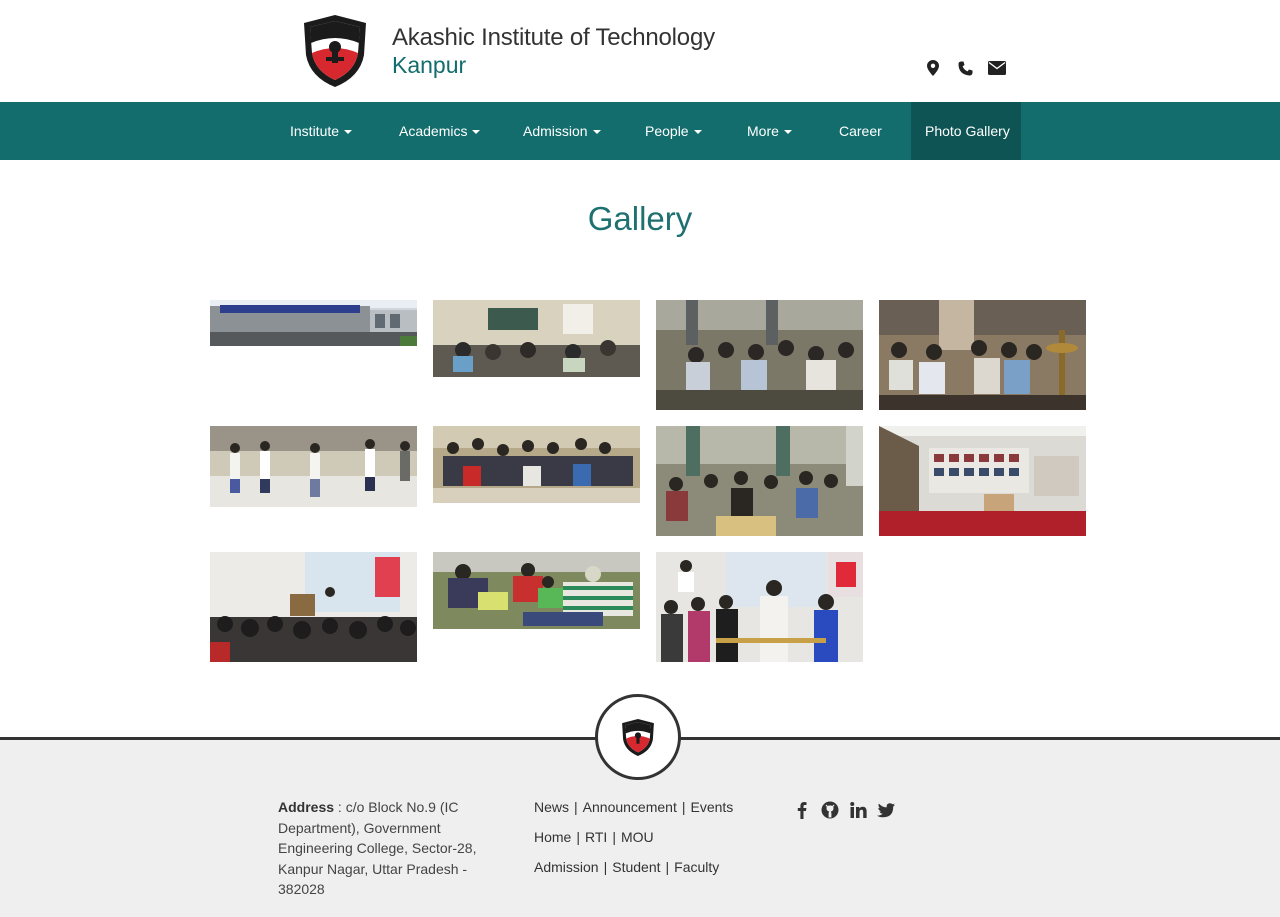  I want to click on contact-icons, so click(965, 68).